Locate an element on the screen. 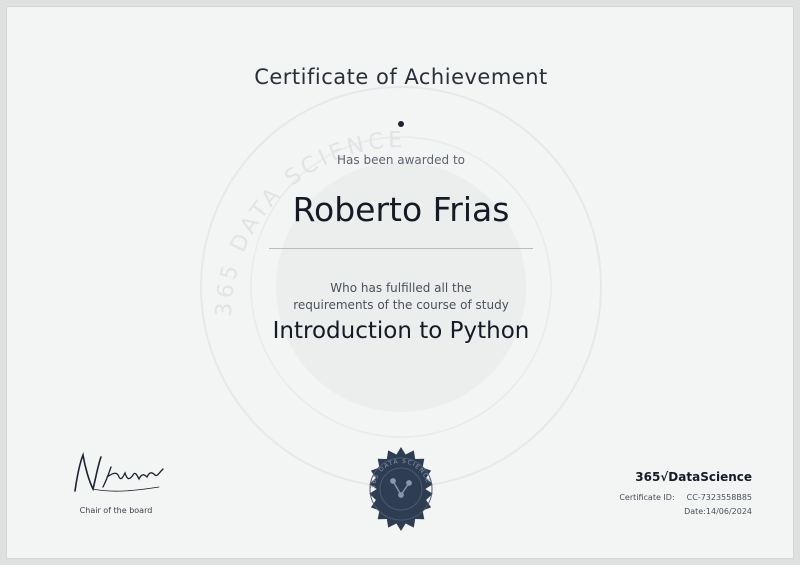  fulfilled-line-2: requirements of the course of study is located at coordinates (401, 305).